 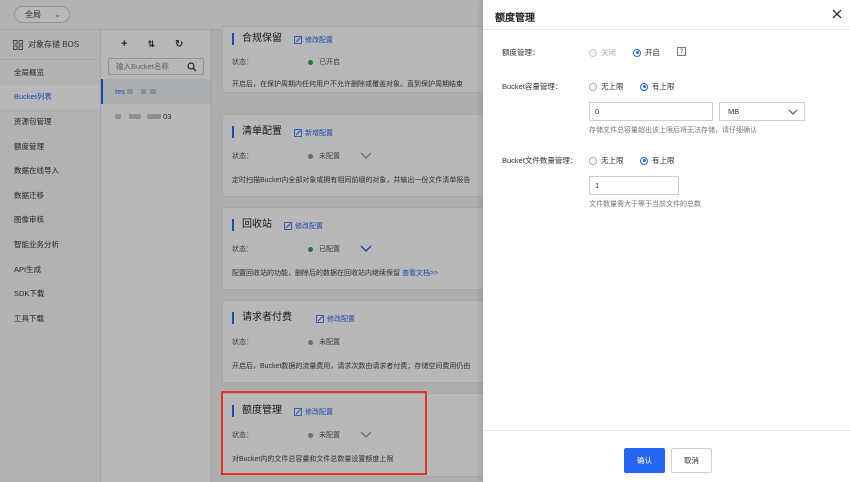 What do you see at coordinates (652, 52) in the screenshot?
I see `radio-label: 开启` at bounding box center [652, 52].